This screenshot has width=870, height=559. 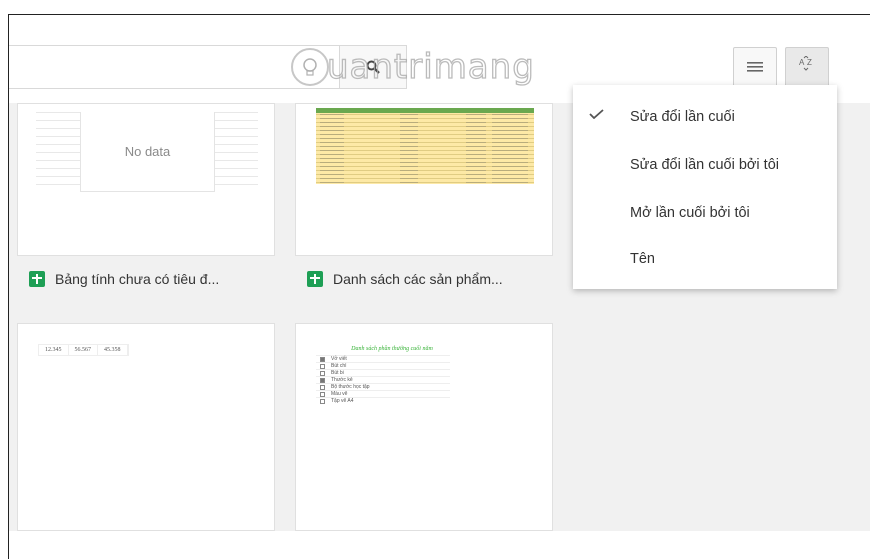 I want to click on sort-option-last-modified: Sửa đổi lần cuối, so click(x=705, y=117).